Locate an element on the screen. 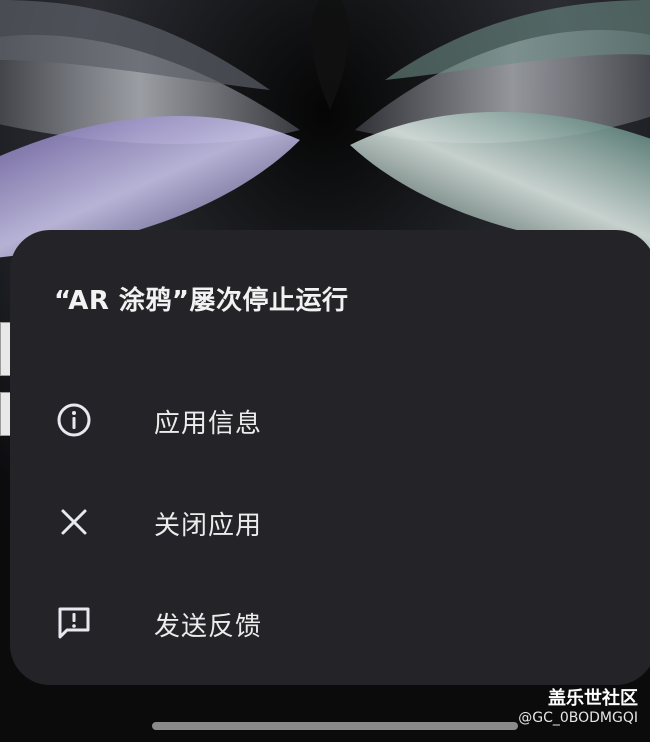 The height and width of the screenshot is (742, 650). send-feedback-label: 发送反馈 is located at coordinates (208, 627).